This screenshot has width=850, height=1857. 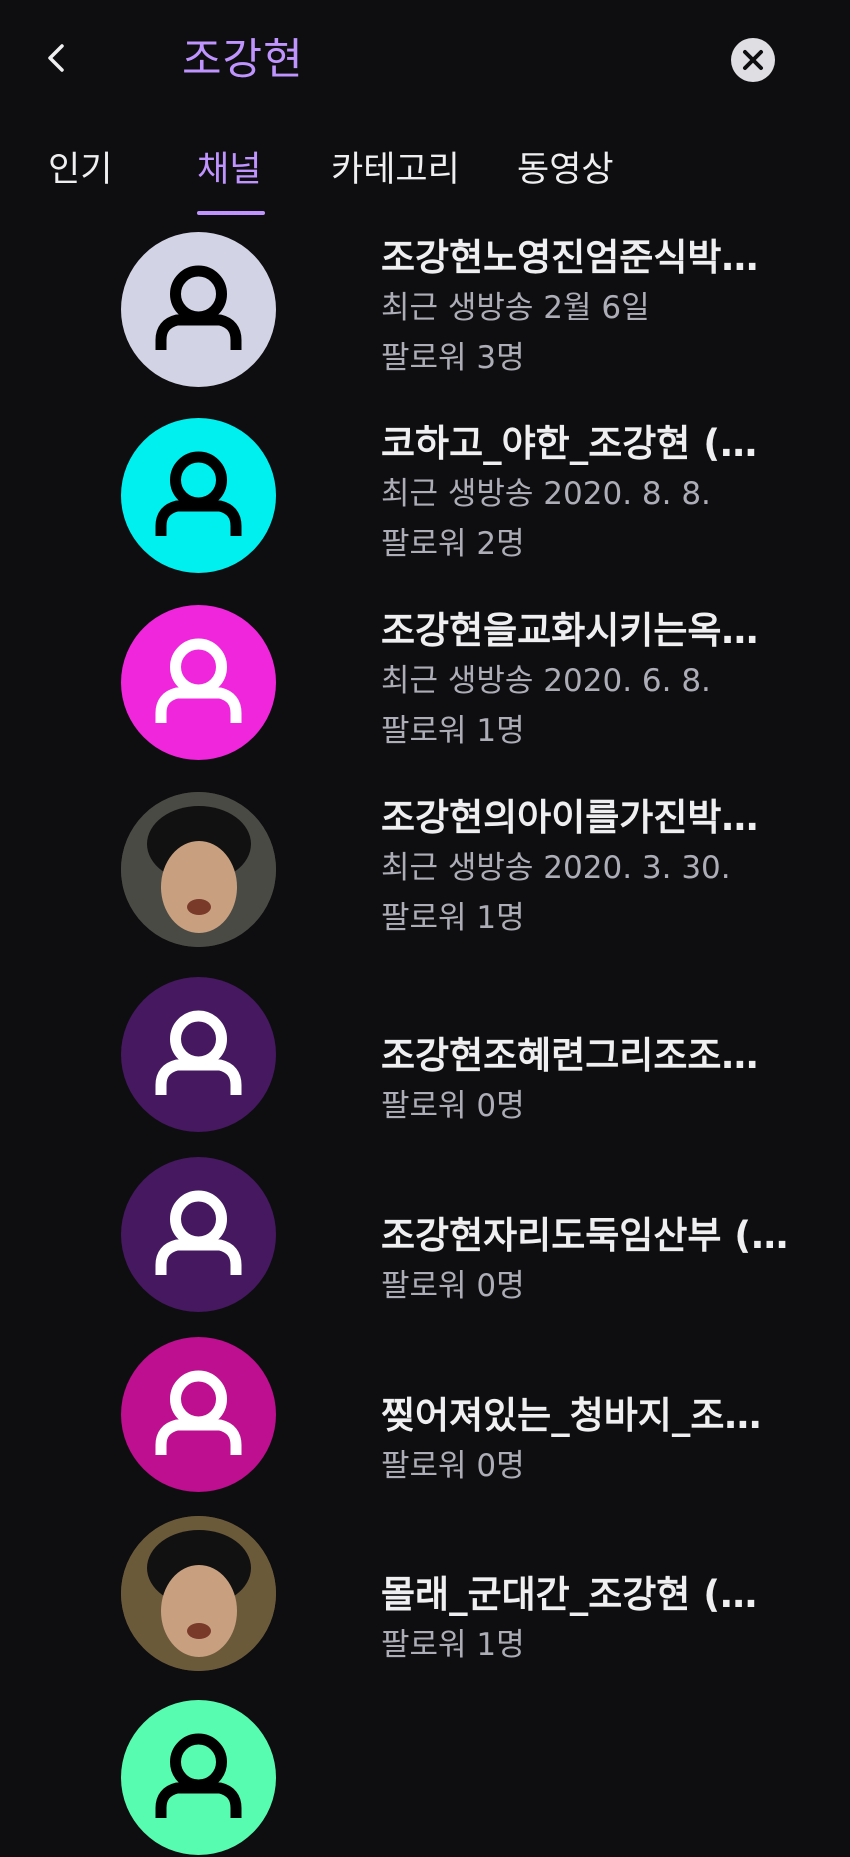 I want to click on channel-row, so click(x=425, y=1777).